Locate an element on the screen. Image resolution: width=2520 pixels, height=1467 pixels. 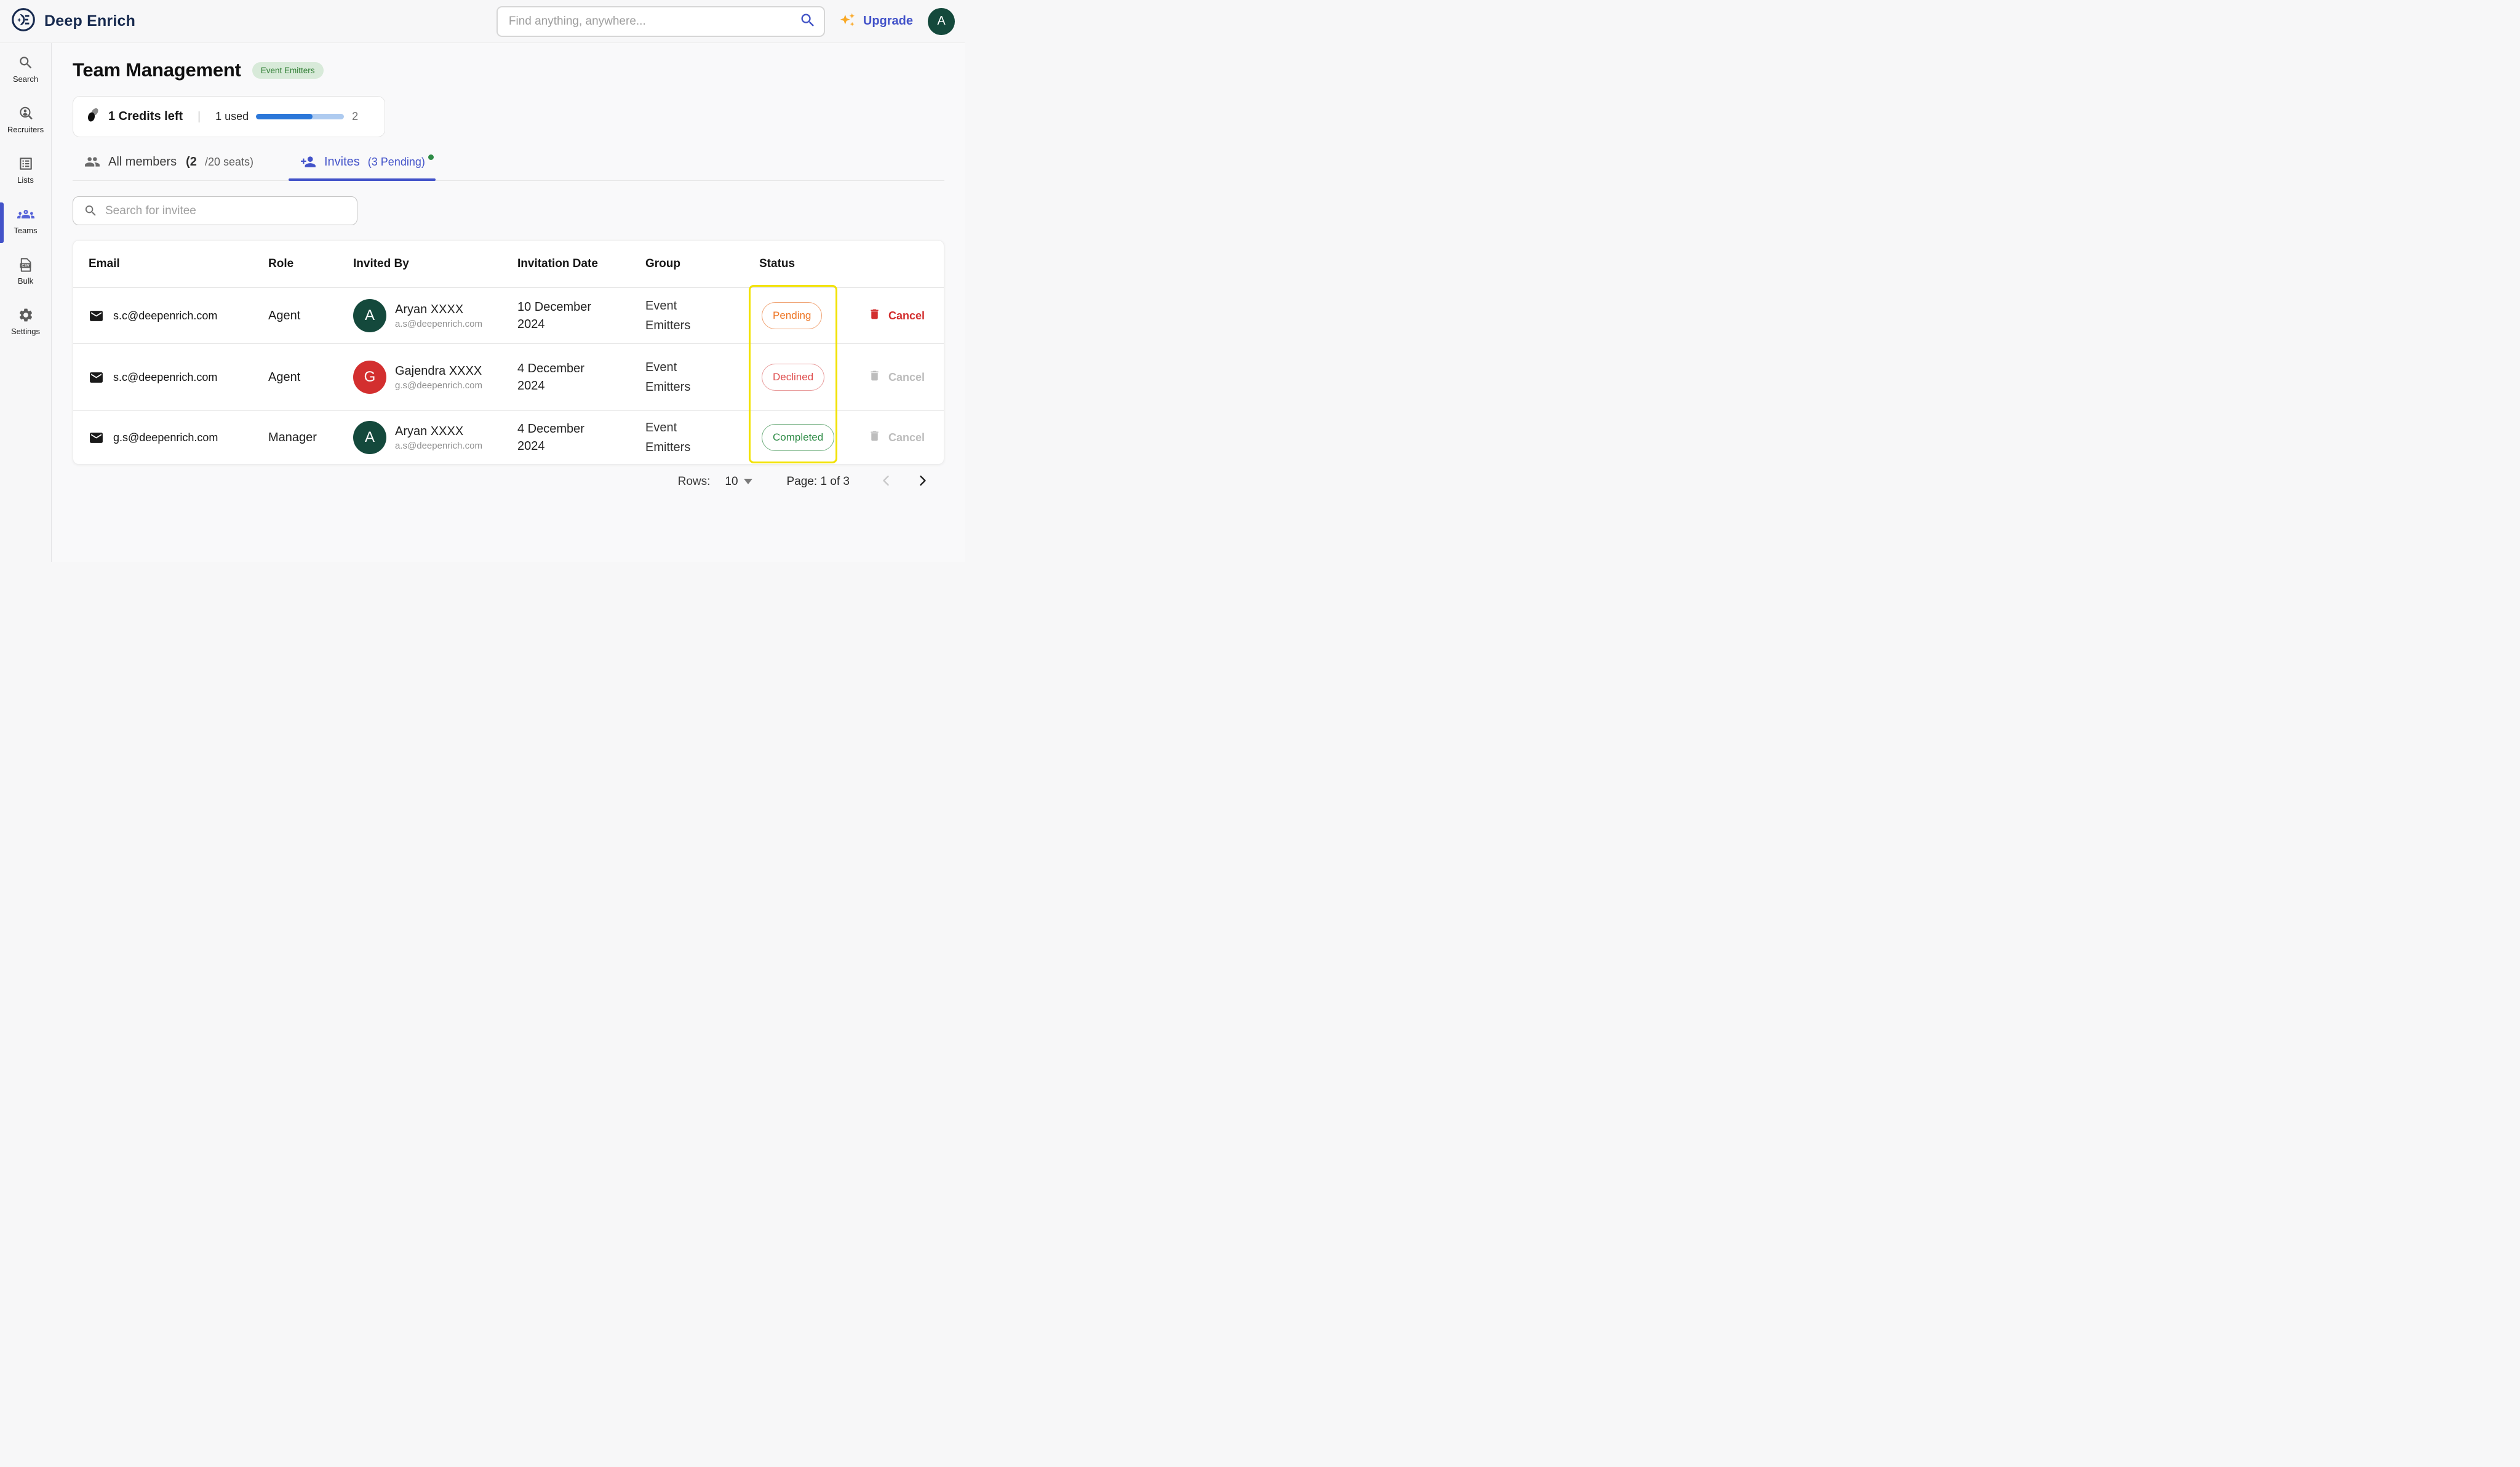
sidebar-item-settings: Settings is located at coordinates (25, 332).